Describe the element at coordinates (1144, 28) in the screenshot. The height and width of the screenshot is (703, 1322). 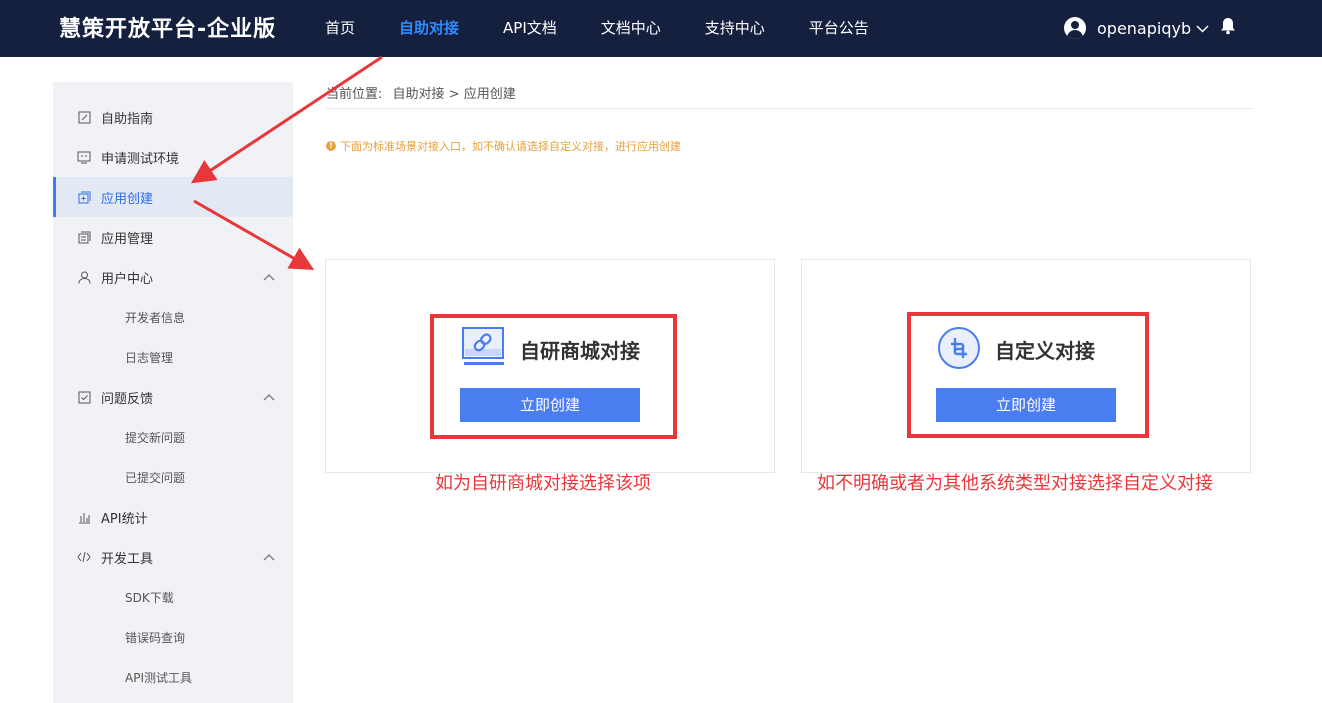
I see `username: openapiqyb` at that location.